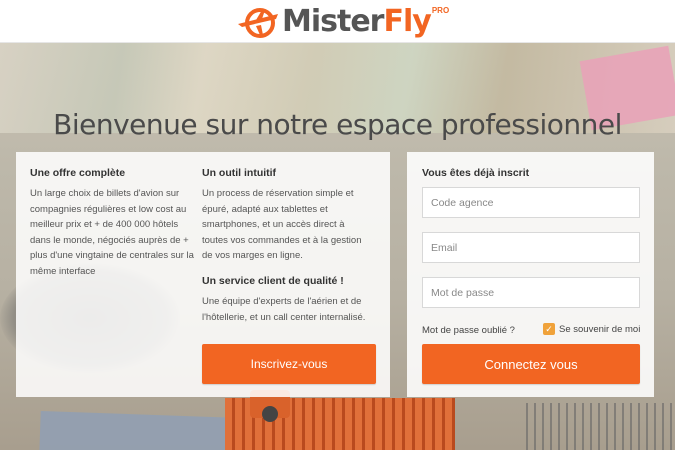  What do you see at coordinates (531, 292) in the screenshot?
I see `password-input` at bounding box center [531, 292].